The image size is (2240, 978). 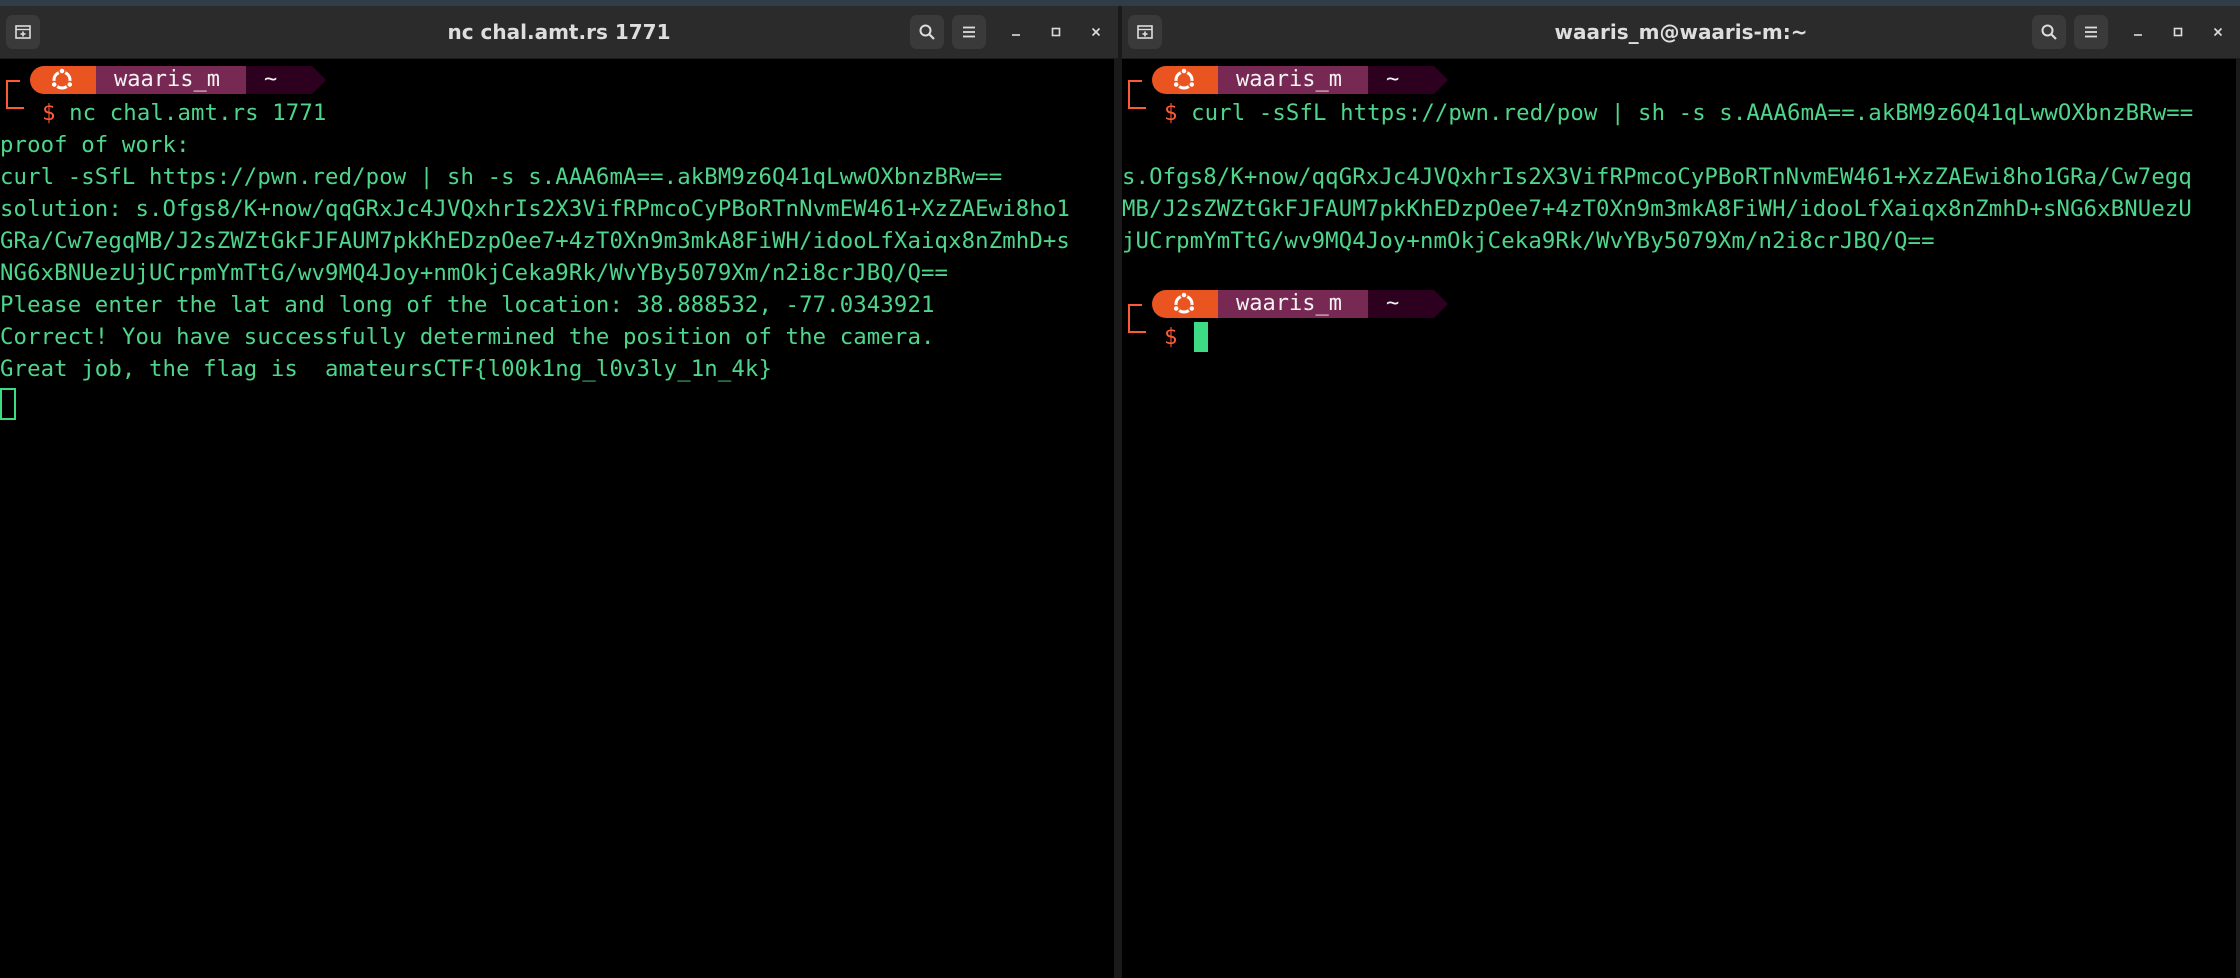 I want to click on command-line: $ nc chal.amt.rs 1771, so click(x=184, y=113).